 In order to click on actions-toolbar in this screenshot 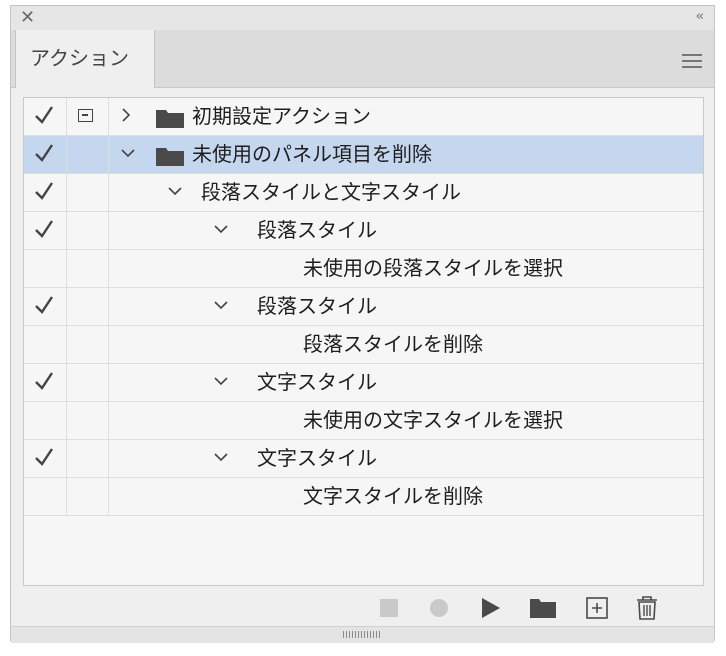, I will do `click(362, 609)`.